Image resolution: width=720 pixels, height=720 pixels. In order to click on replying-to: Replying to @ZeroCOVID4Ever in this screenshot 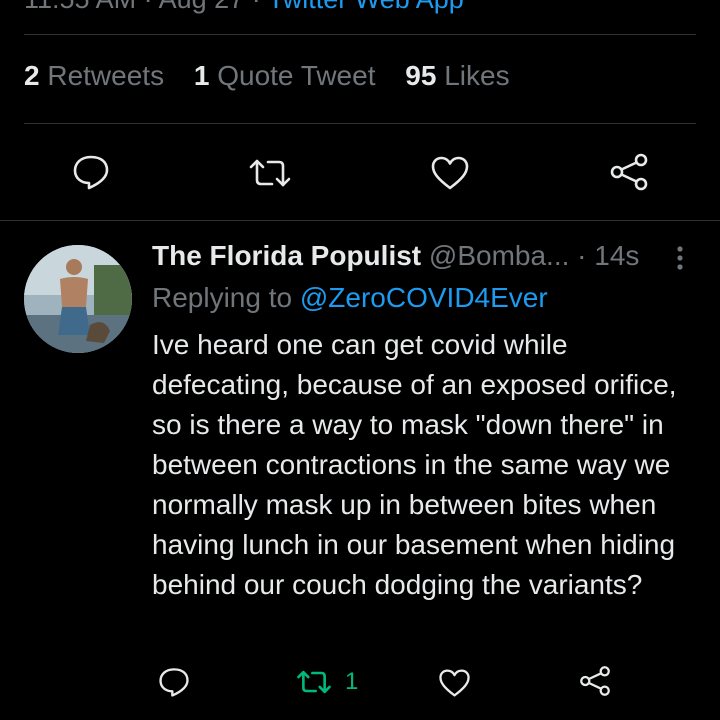, I will do `click(350, 298)`.